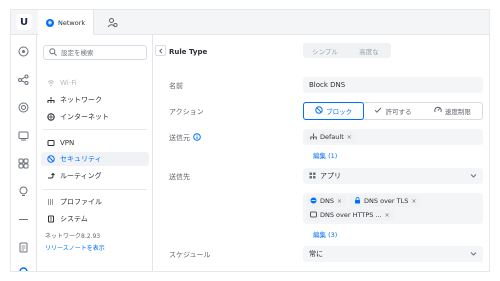  I want to click on source-label: 送信元, so click(179, 138).